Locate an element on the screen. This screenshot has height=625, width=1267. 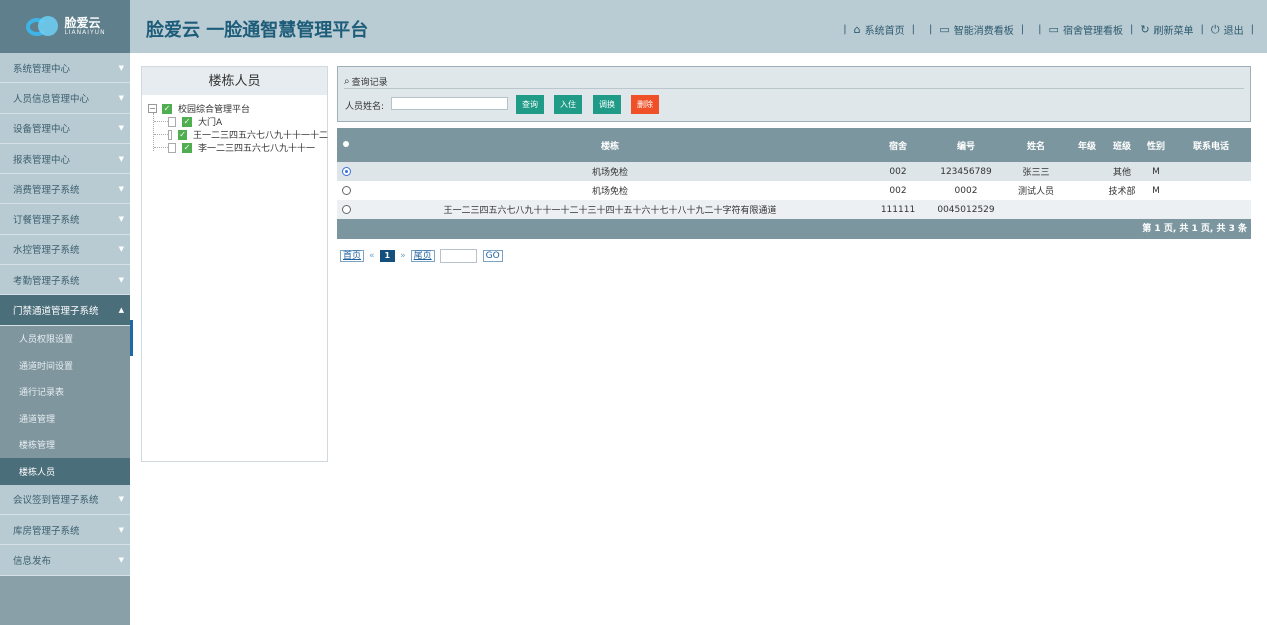
name-search-input is located at coordinates (449, 103).